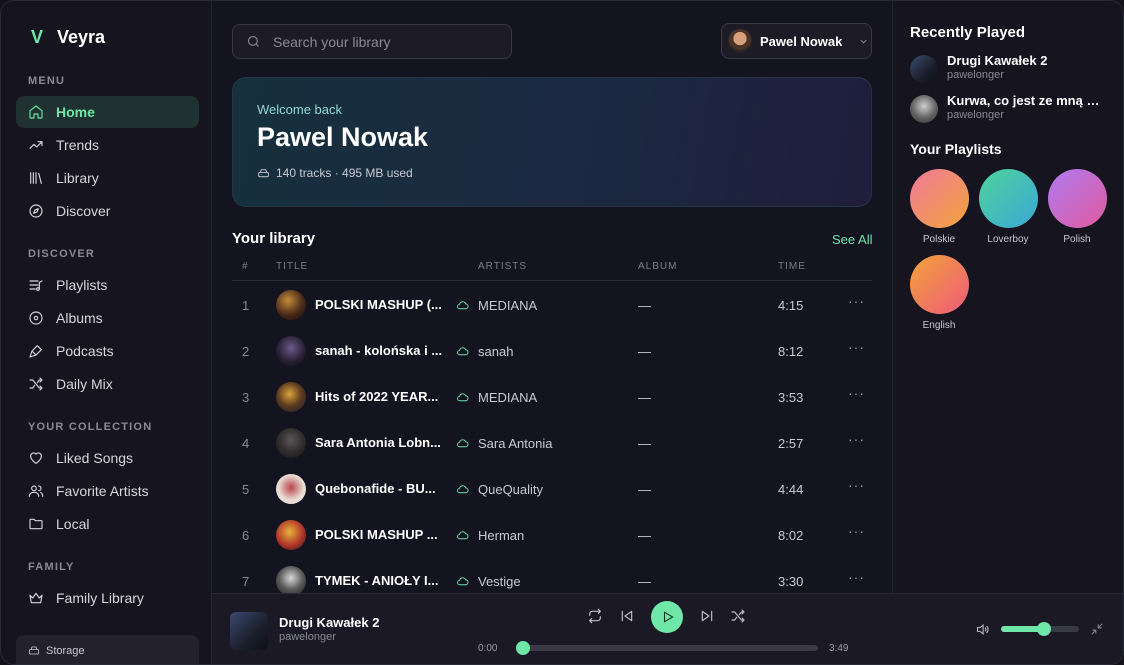  Describe the element at coordinates (501, 535) in the screenshot. I see `track-artist: Herman` at that location.